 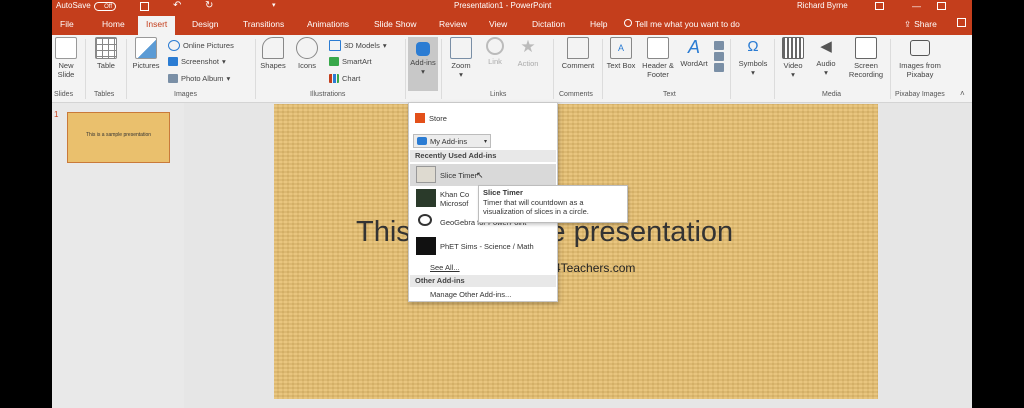 I want to click on autosave-toggle: Off, so click(x=105, y=6).